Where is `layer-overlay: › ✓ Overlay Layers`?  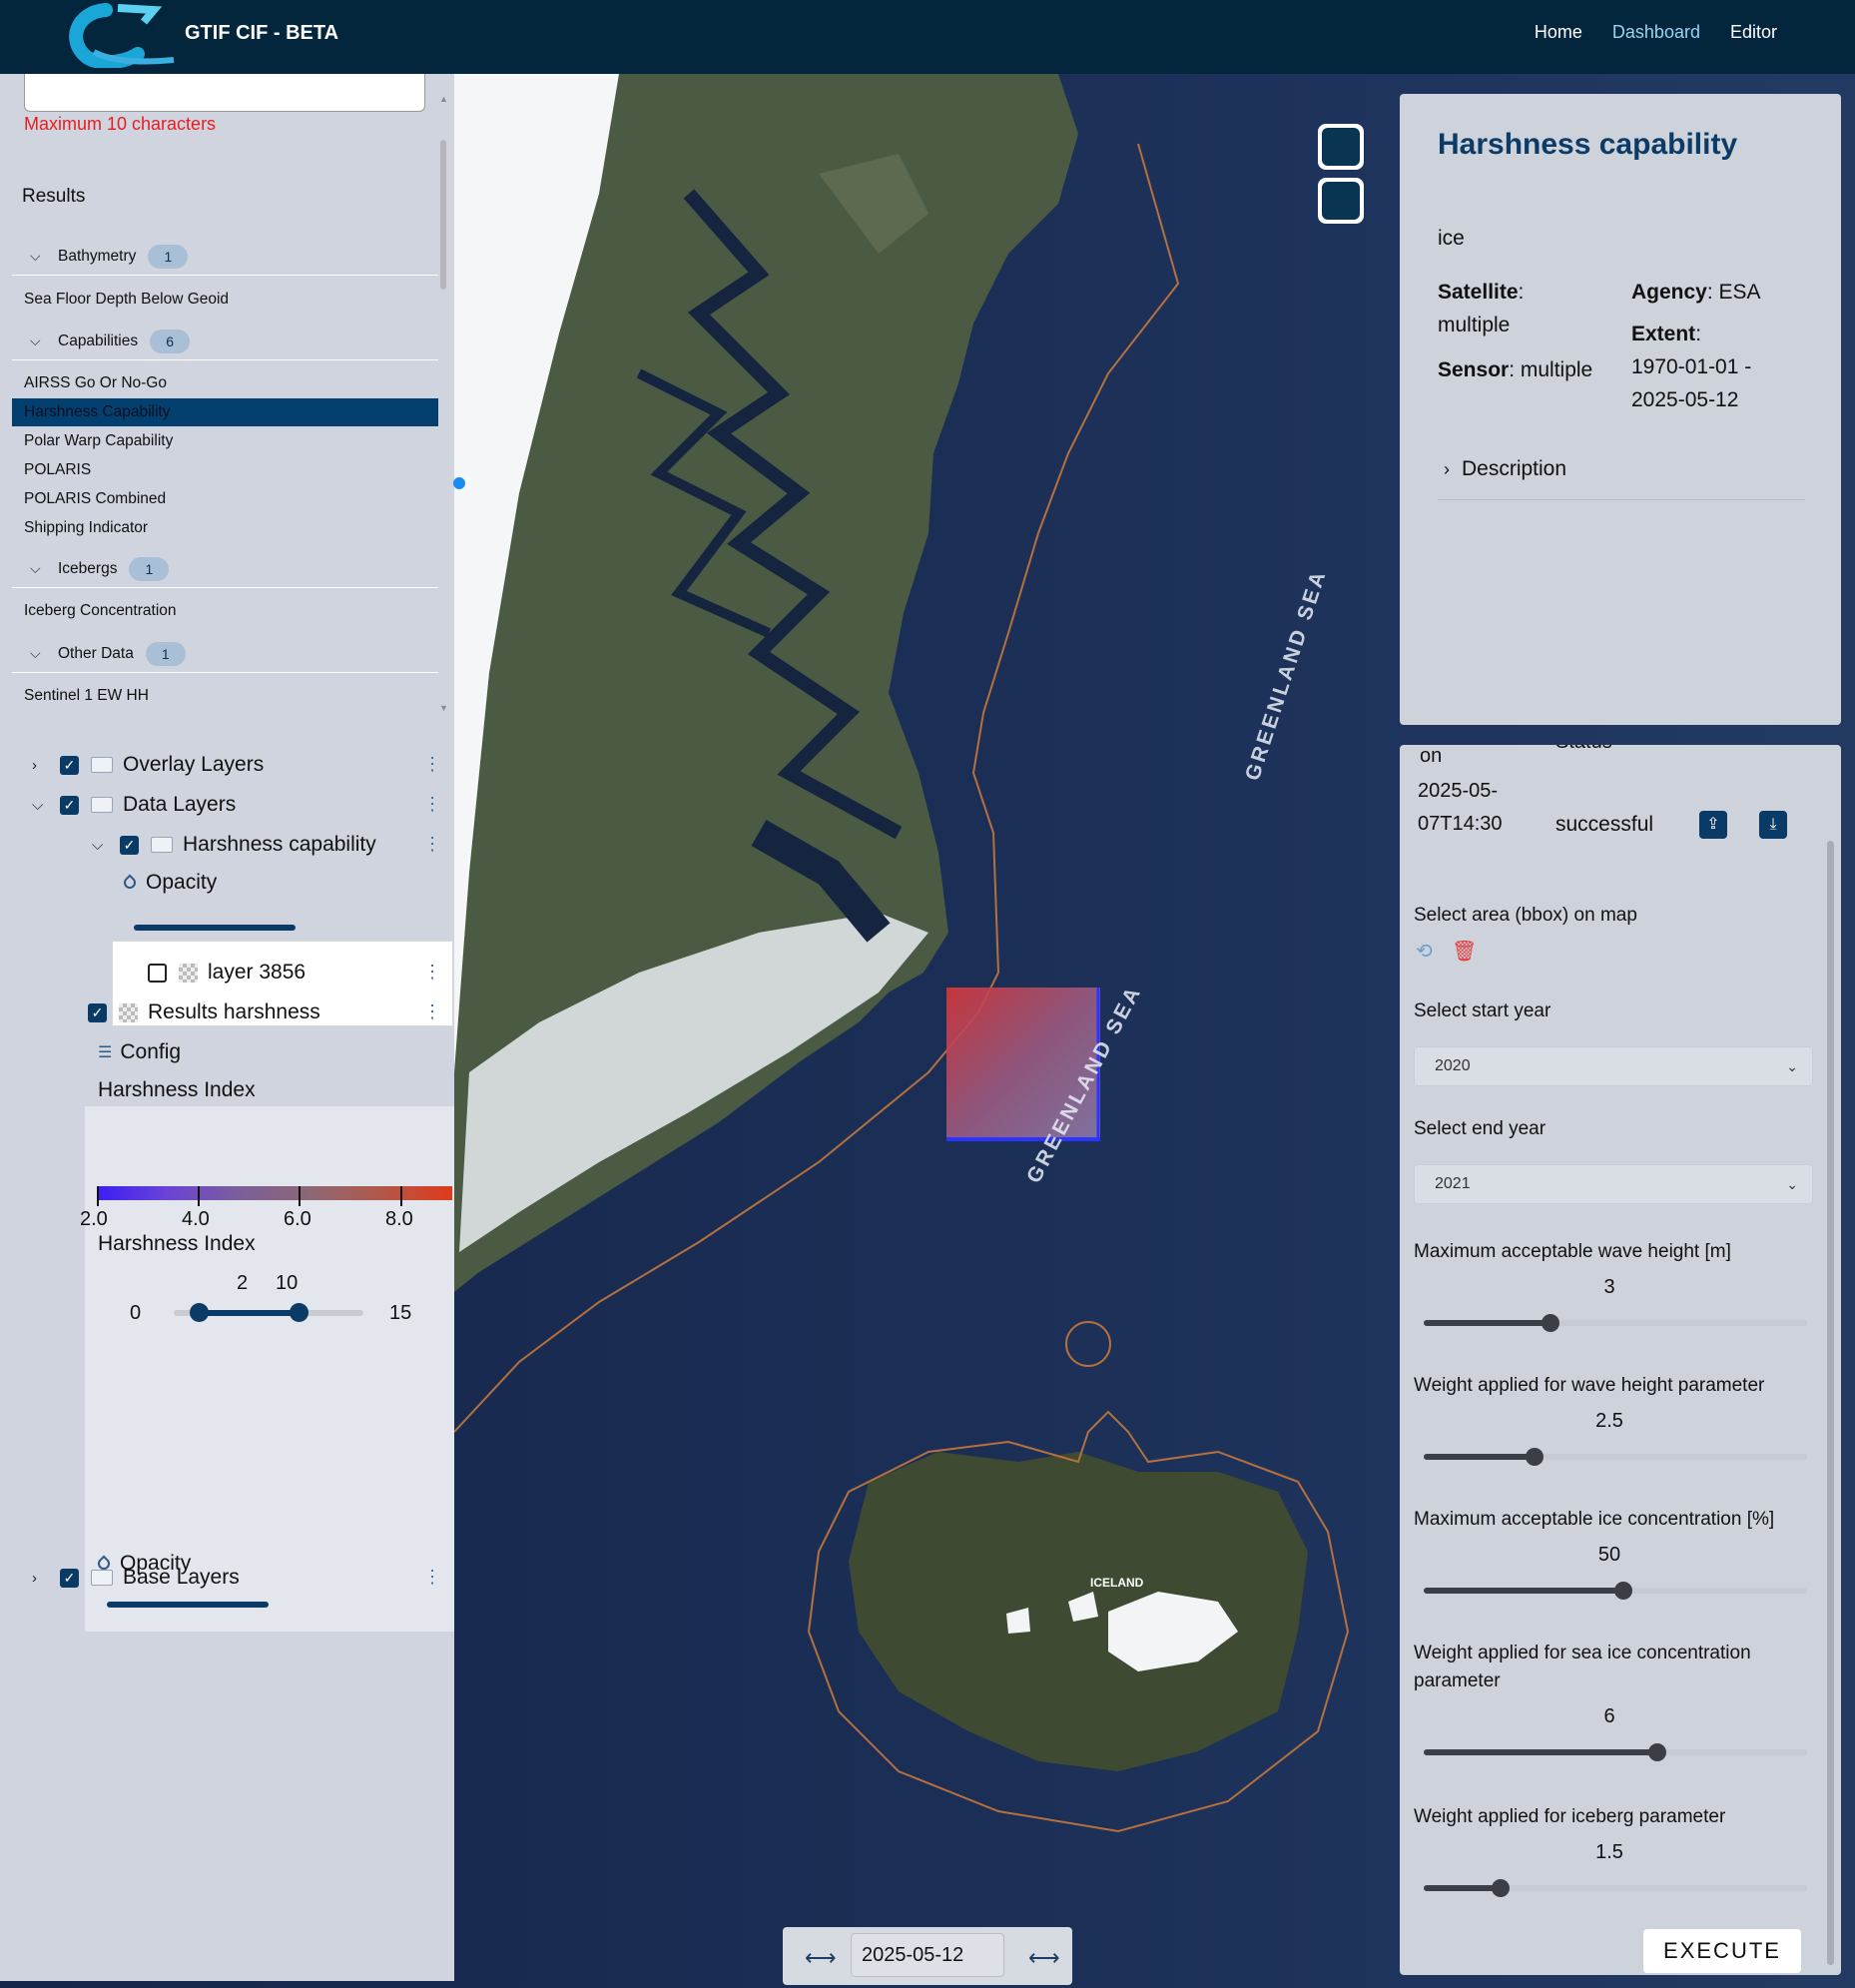 layer-overlay: › ✓ Overlay Layers is located at coordinates (148, 765).